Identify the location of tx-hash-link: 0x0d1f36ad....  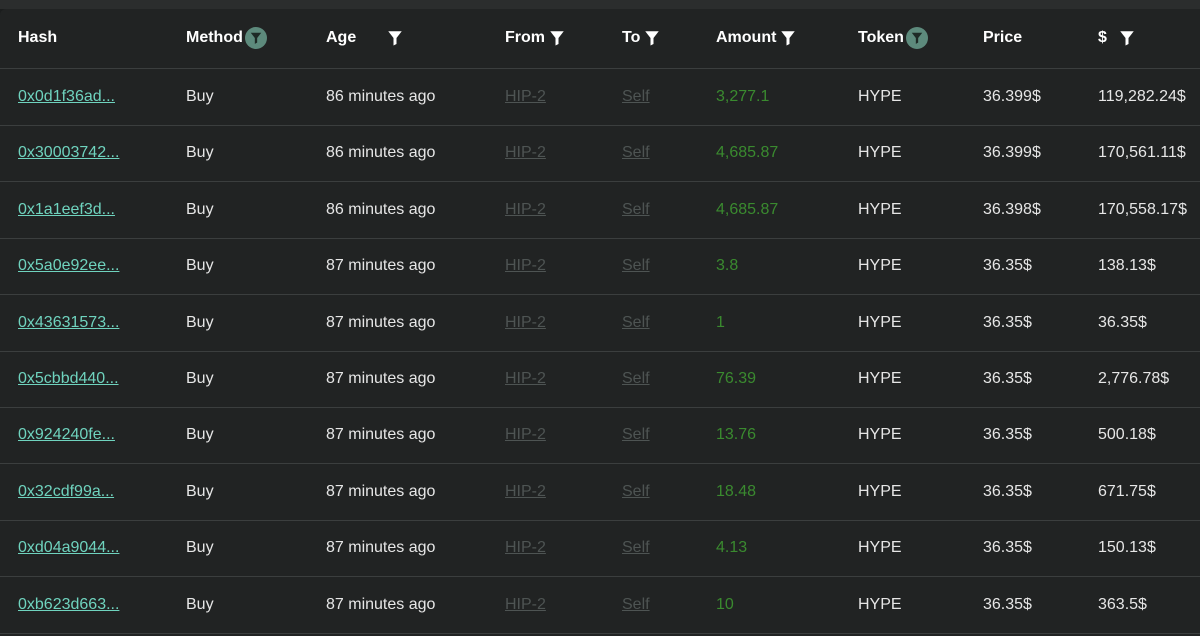
(66, 97).